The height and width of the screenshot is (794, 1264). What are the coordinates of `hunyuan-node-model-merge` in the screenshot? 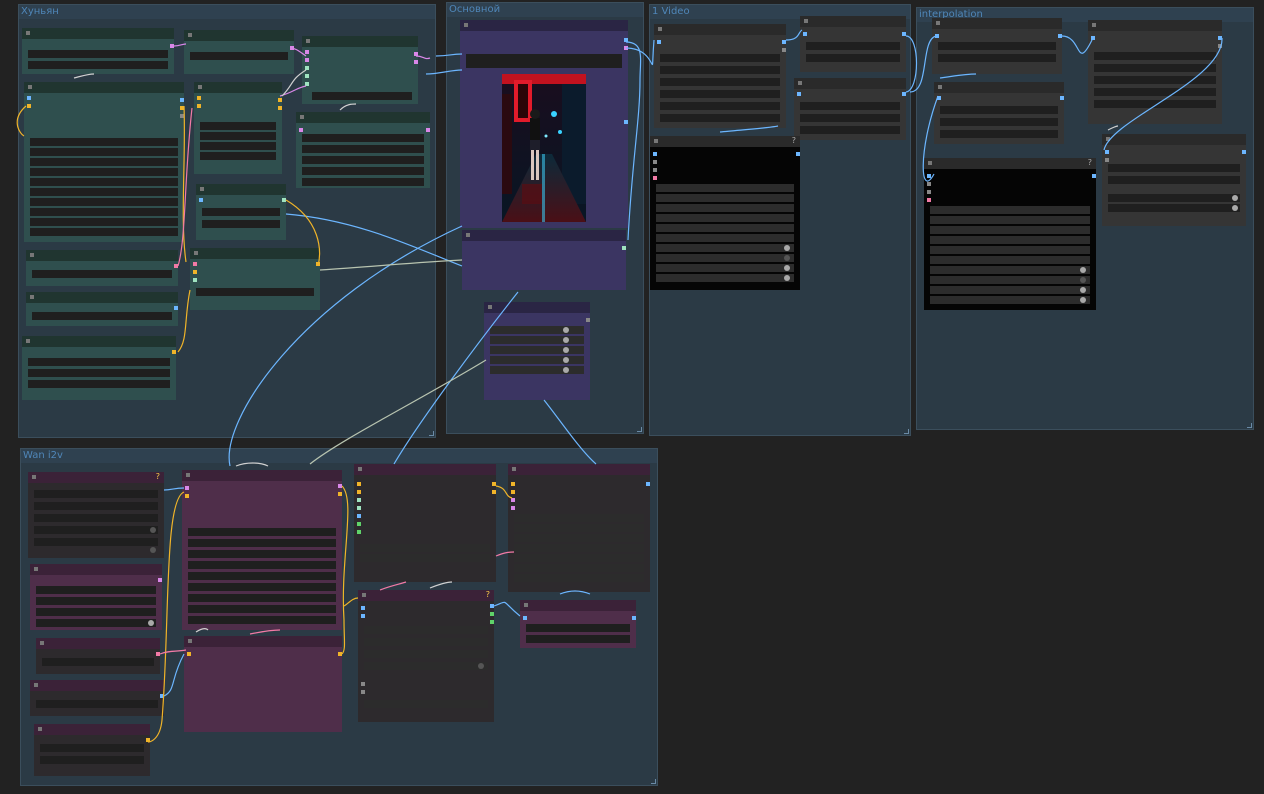 It's located at (360, 70).